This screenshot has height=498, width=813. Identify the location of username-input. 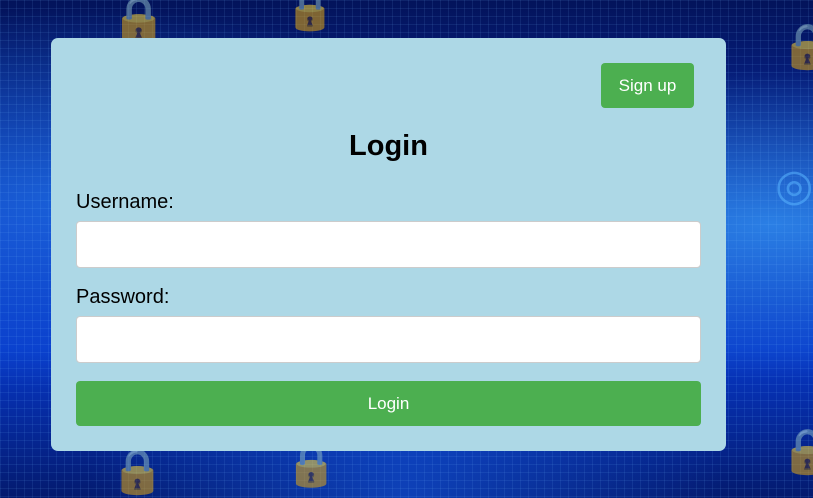
(388, 244).